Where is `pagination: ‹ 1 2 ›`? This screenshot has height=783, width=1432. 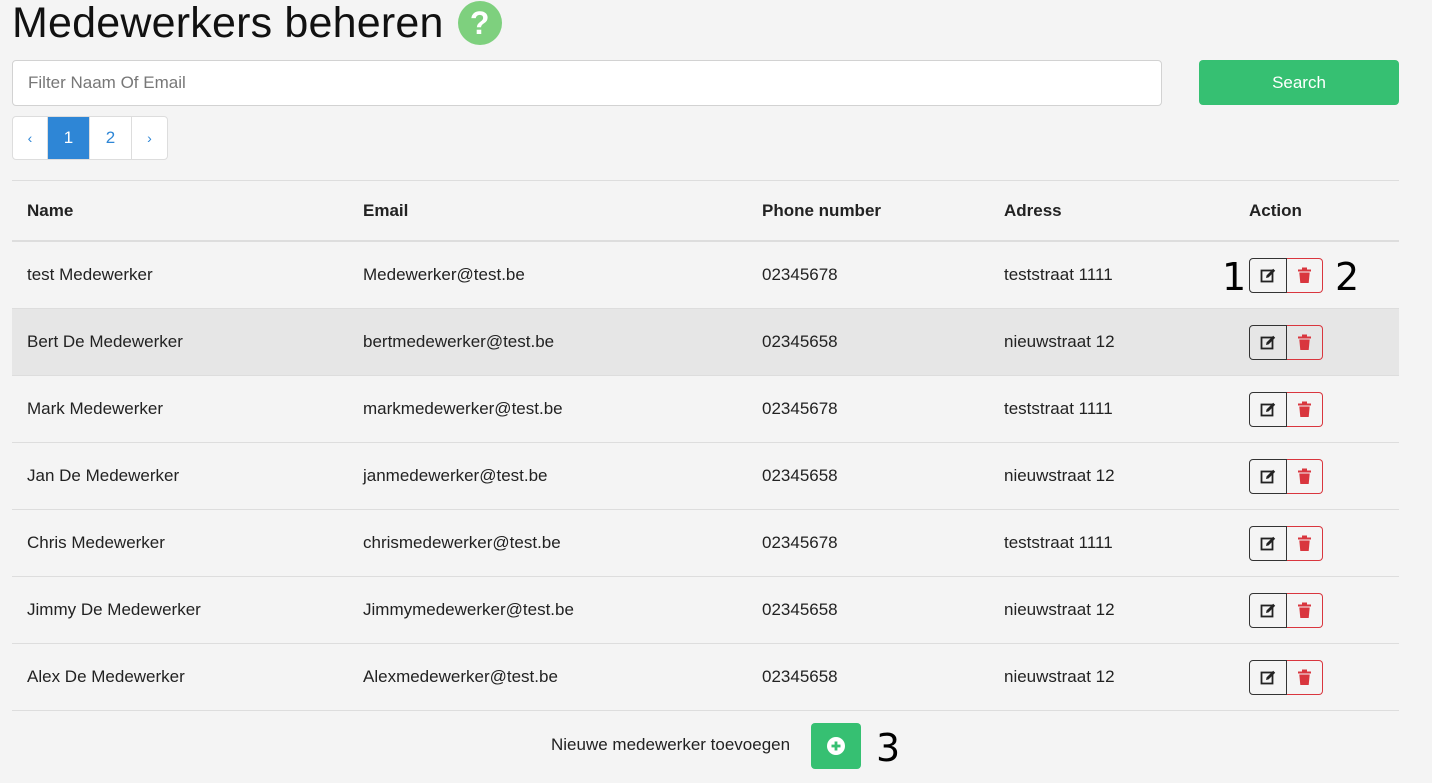
pagination: ‹ 1 2 › is located at coordinates (90, 138).